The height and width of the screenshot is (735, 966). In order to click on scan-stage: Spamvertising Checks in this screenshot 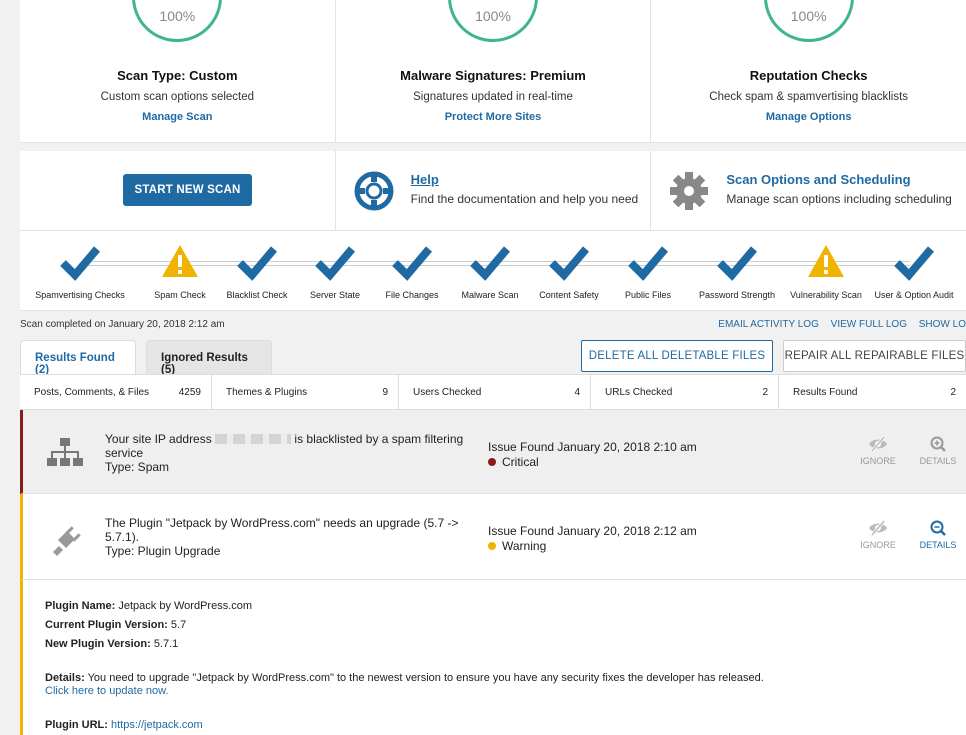, I will do `click(80, 270)`.